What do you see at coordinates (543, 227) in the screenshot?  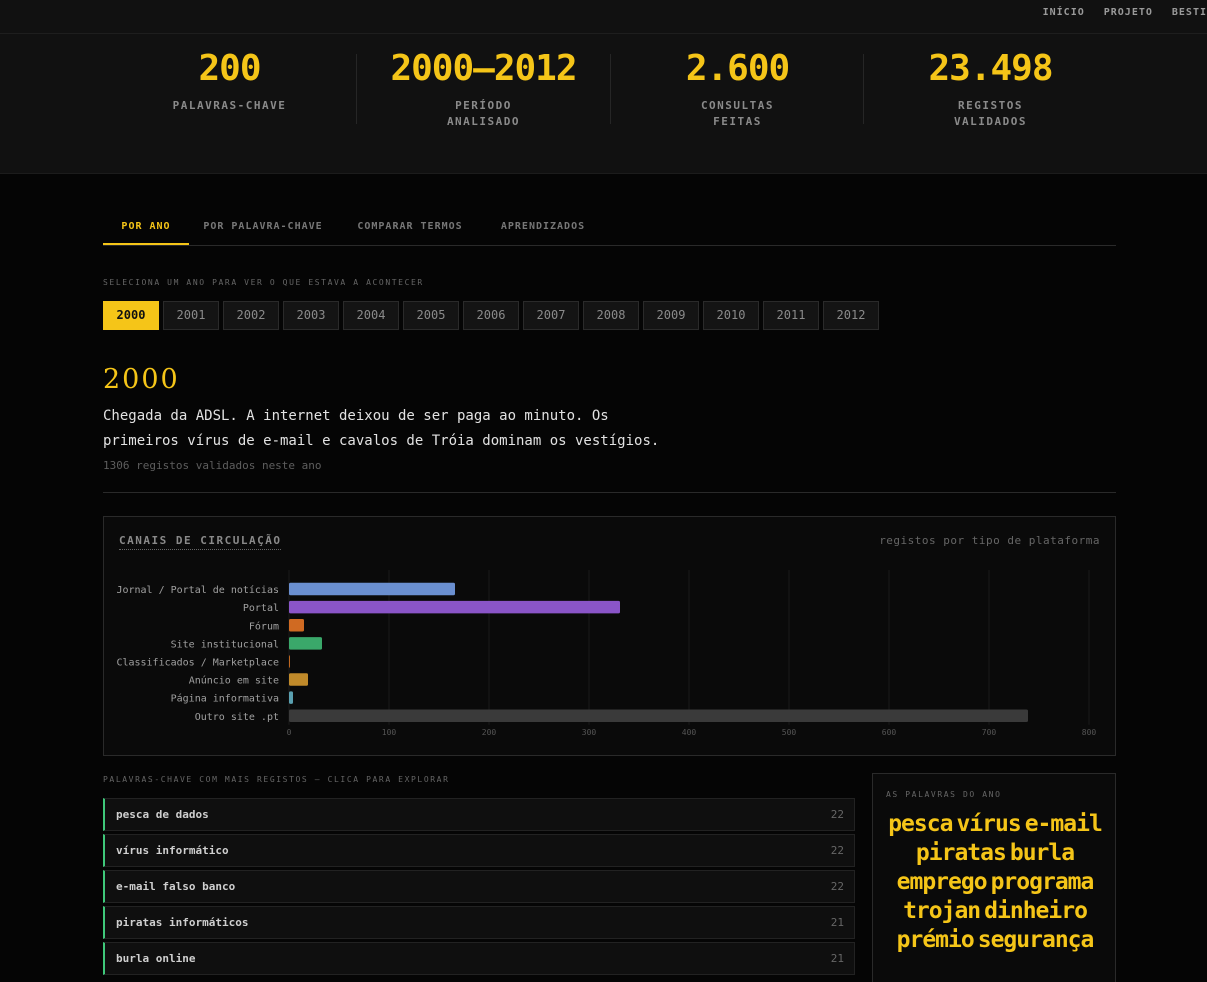 I see `tab-aprendizados: APRENDIZADOS` at bounding box center [543, 227].